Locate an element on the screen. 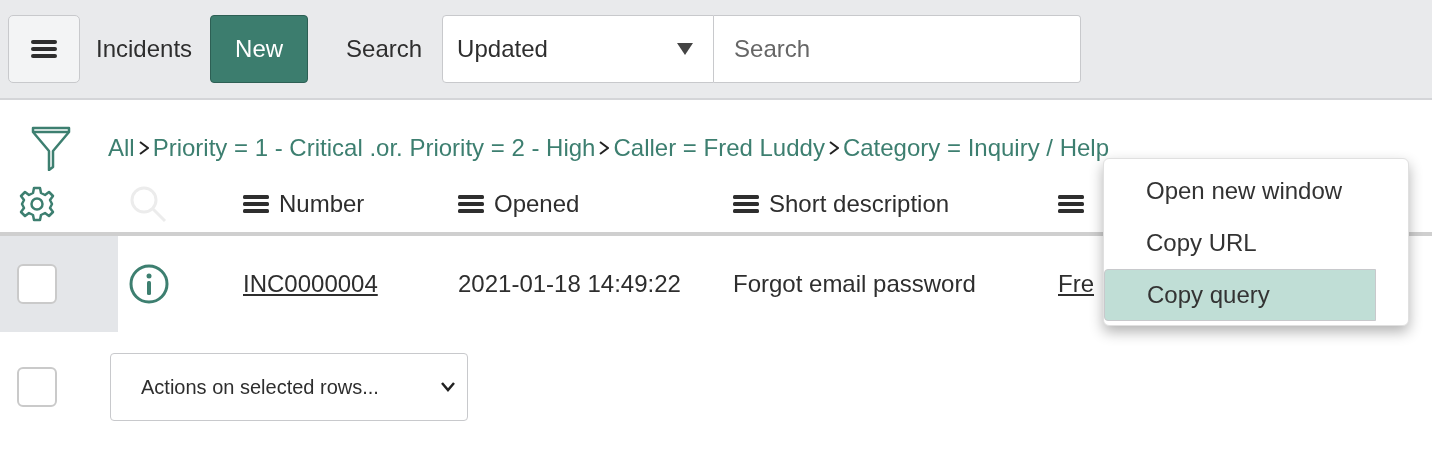 The width and height of the screenshot is (1432, 474). list-title: Incidents is located at coordinates (144, 49).